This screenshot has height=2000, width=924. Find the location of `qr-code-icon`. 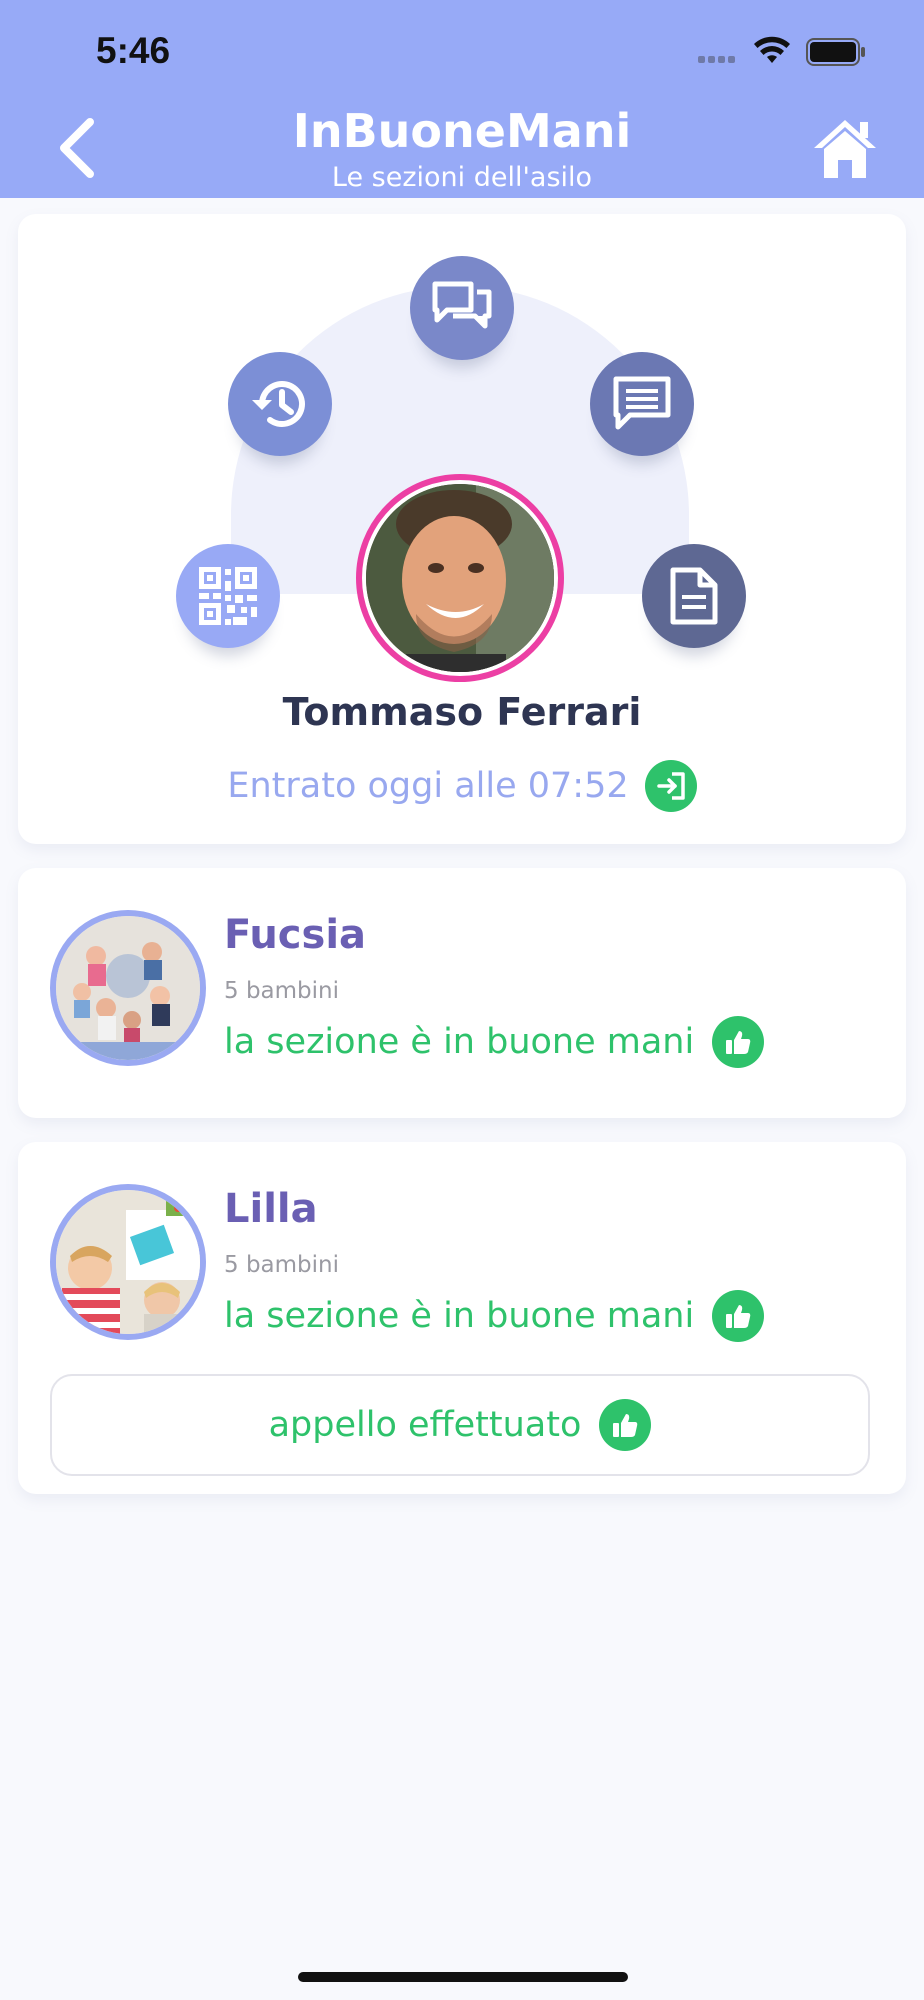

qr-code-icon is located at coordinates (228, 596).